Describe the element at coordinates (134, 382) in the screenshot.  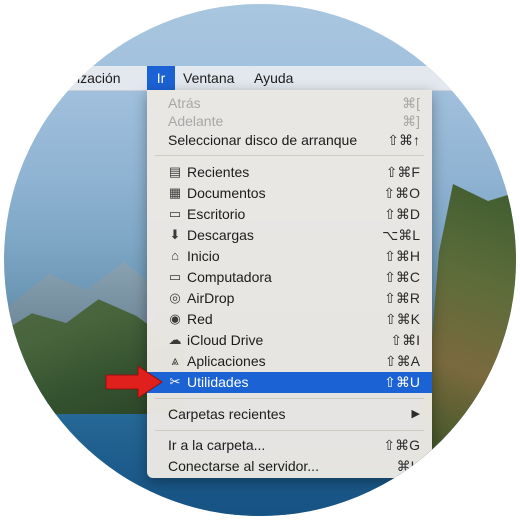
I see `red-arrow-icon` at that location.